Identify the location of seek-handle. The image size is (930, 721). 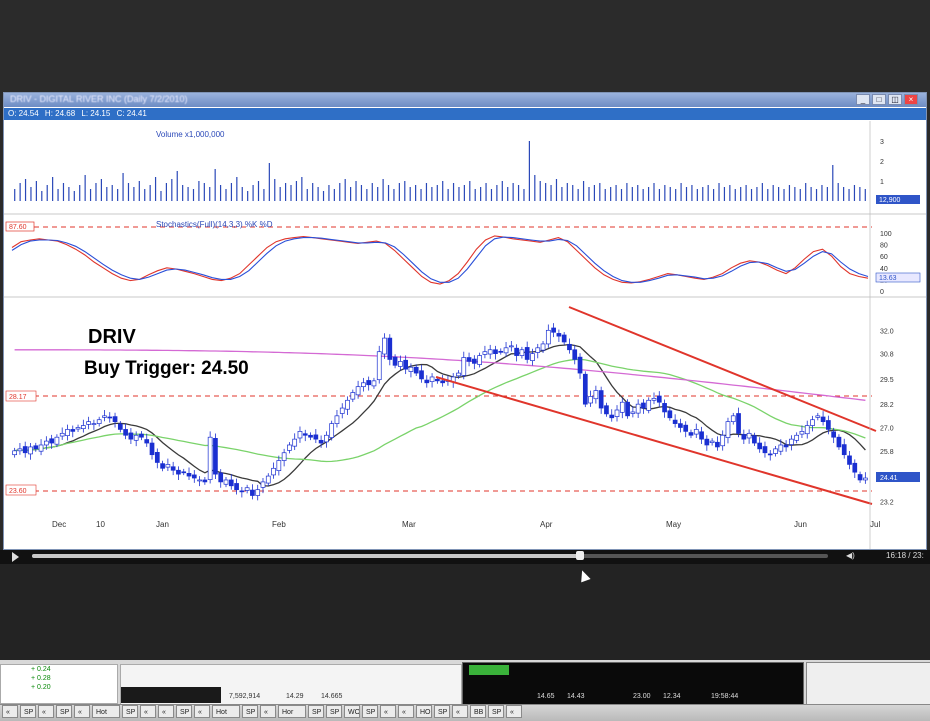
(580, 555).